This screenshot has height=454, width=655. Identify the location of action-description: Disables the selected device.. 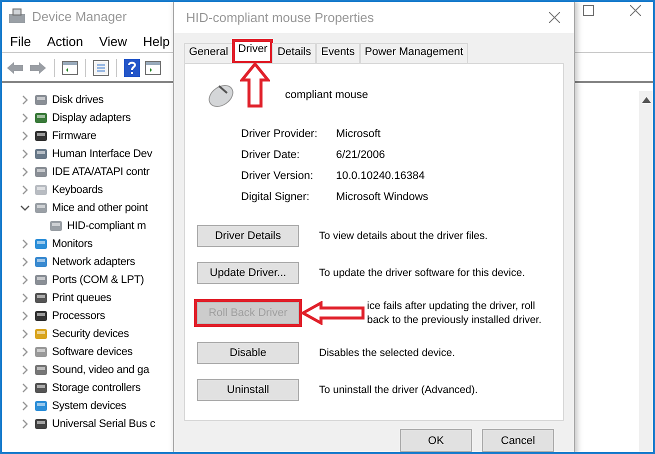
(387, 353).